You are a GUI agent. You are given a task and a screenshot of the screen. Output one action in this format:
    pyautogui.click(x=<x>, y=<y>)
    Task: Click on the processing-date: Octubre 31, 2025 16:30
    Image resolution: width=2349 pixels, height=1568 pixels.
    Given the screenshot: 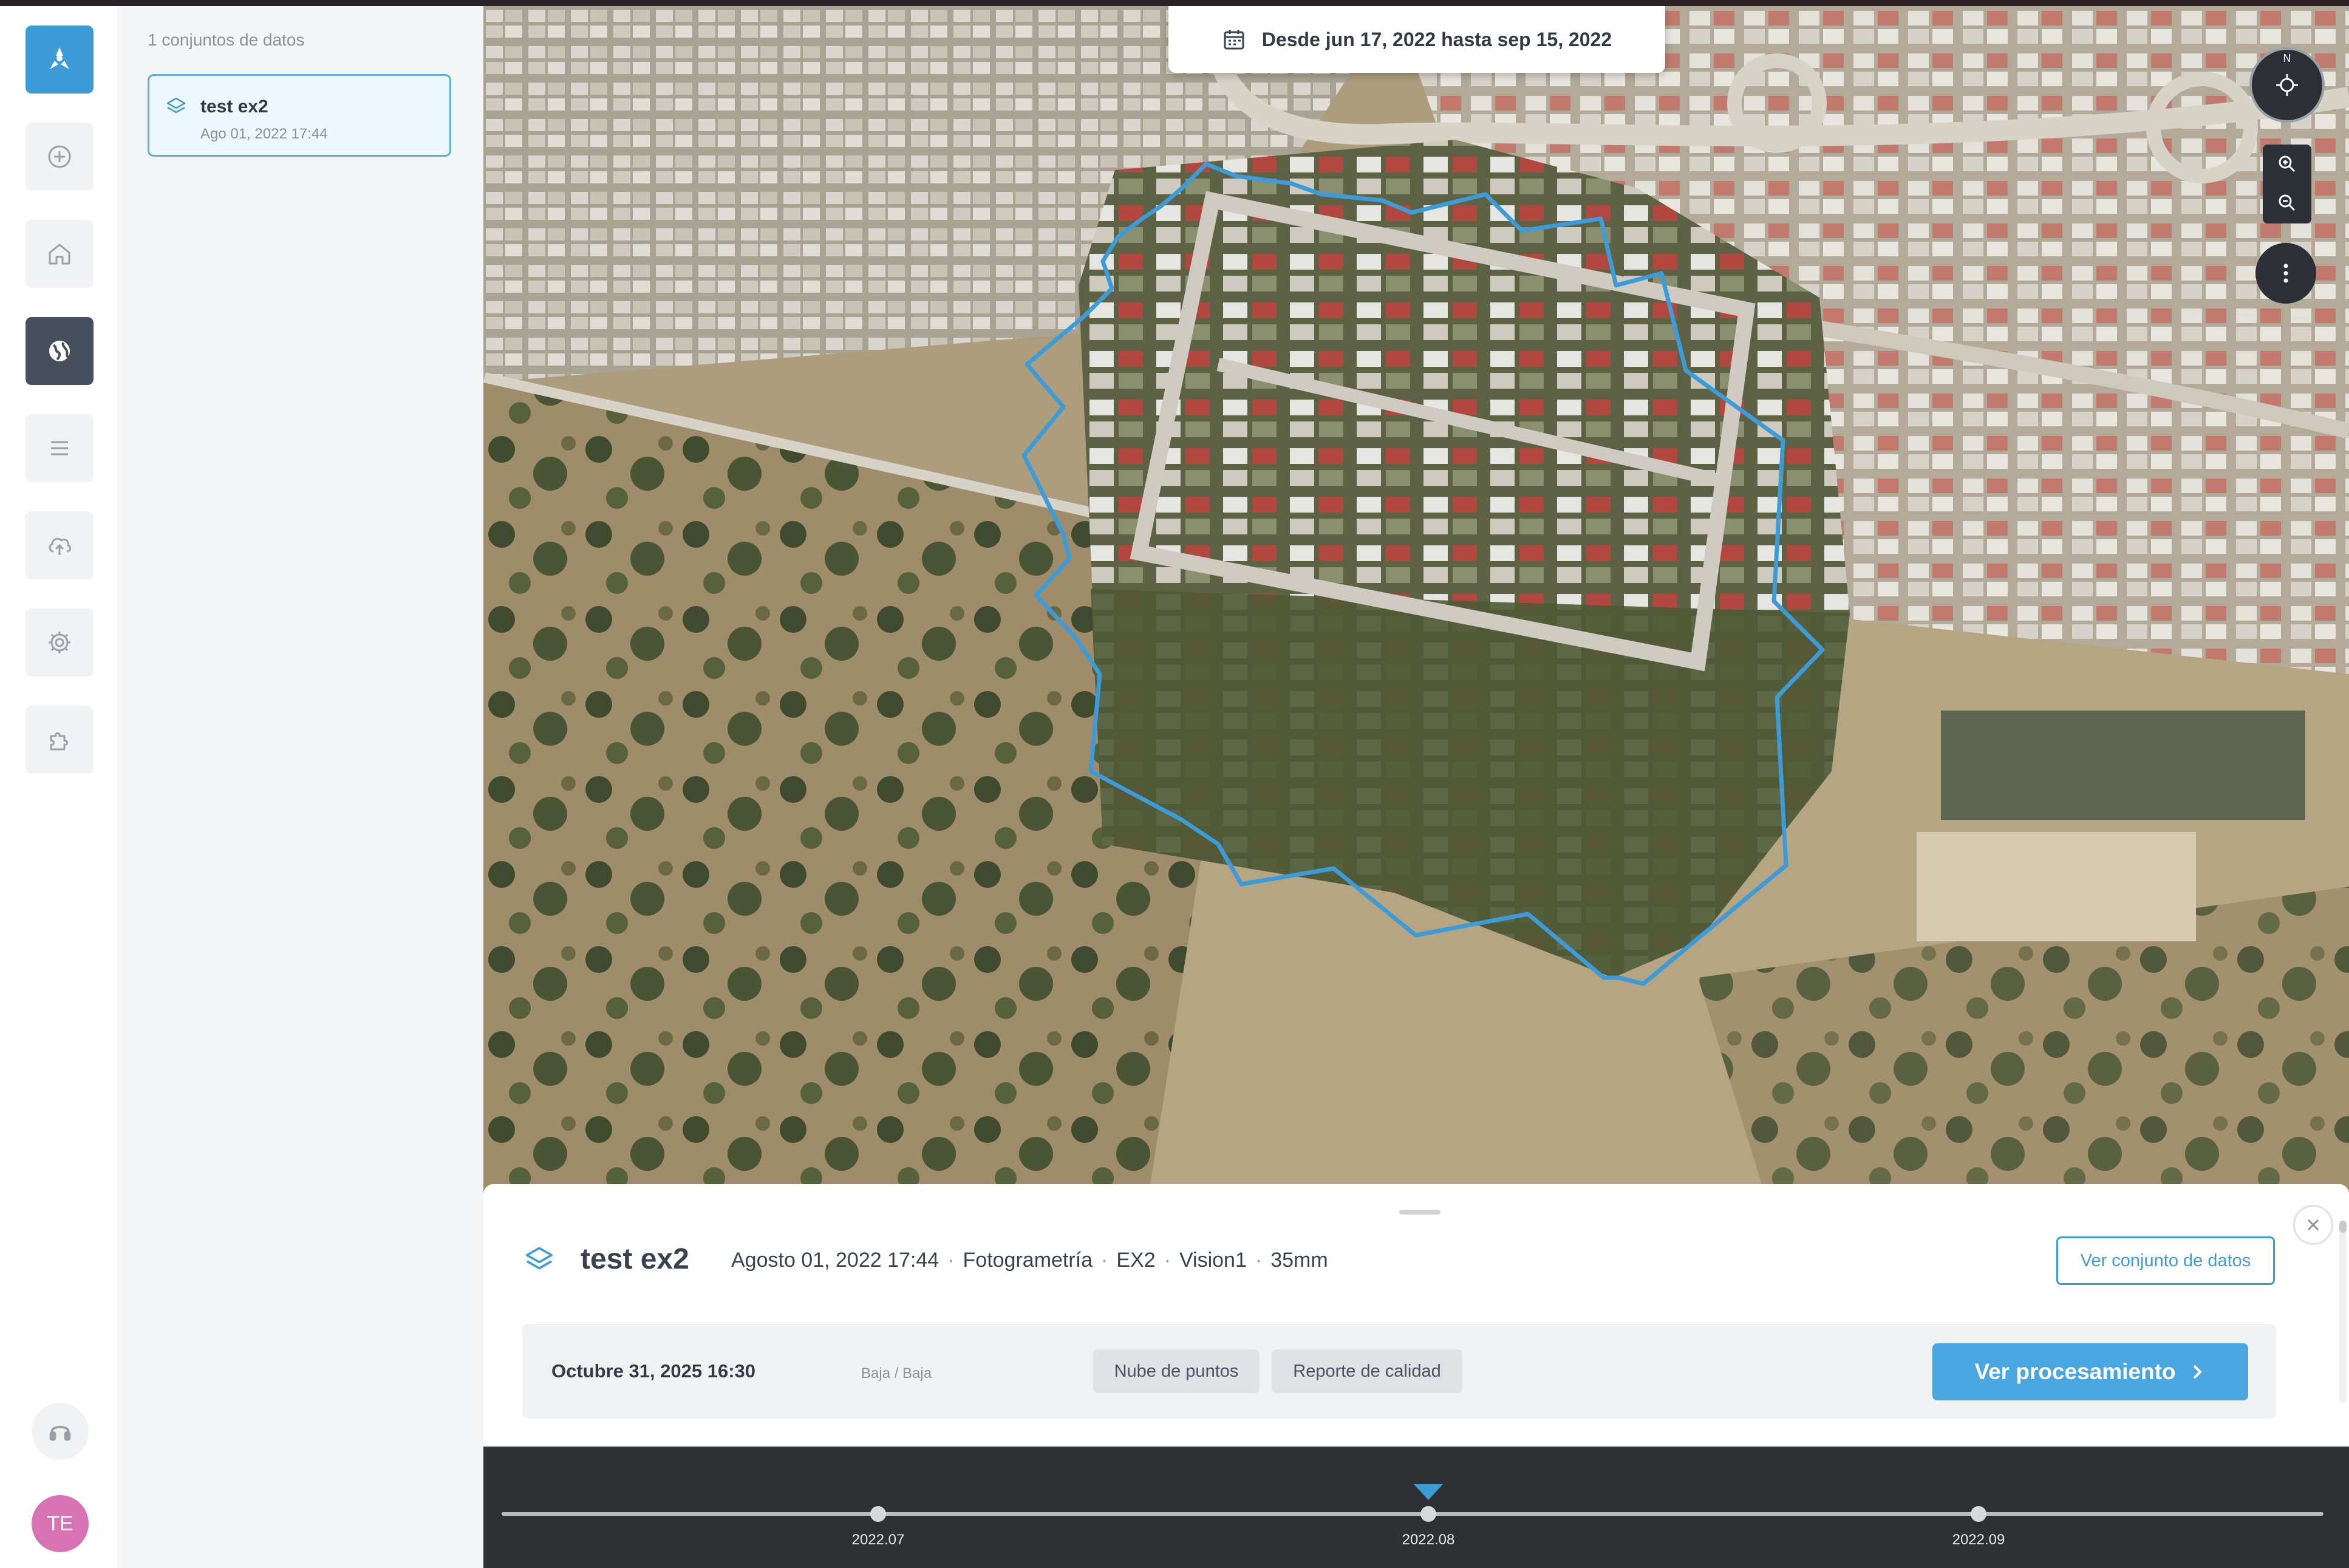 What is the action you would take?
    pyautogui.click(x=653, y=1371)
    